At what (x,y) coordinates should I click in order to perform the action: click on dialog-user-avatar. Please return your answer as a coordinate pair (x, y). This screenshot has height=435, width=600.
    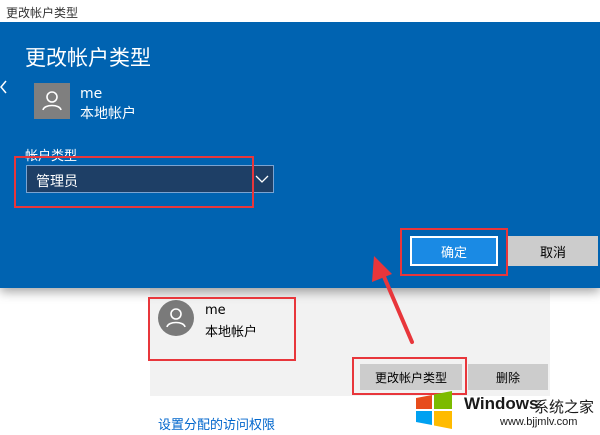
    Looking at the image, I should click on (52, 101).